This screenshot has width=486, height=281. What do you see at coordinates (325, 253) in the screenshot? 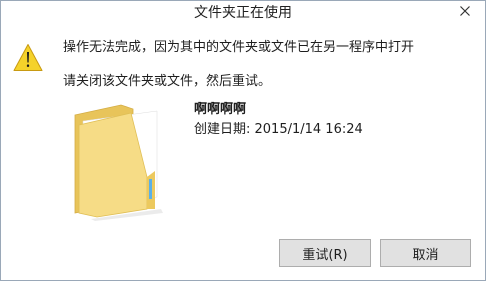
I see `retry-button: 重试(R)` at bounding box center [325, 253].